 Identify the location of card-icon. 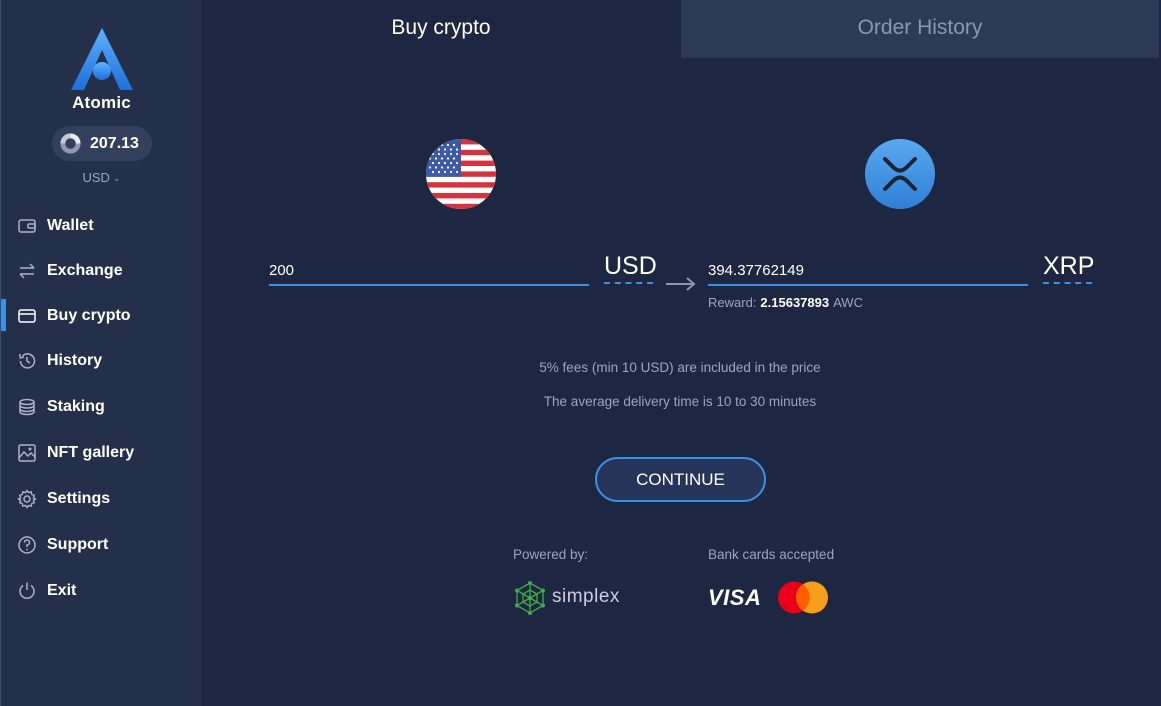
(27, 316).